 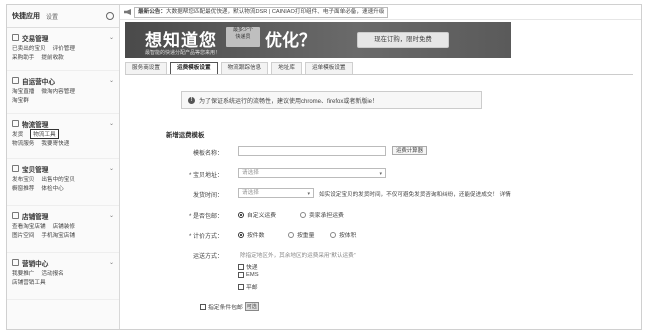 What do you see at coordinates (241, 214) in the screenshot?
I see `radio-selected-icon` at bounding box center [241, 214].